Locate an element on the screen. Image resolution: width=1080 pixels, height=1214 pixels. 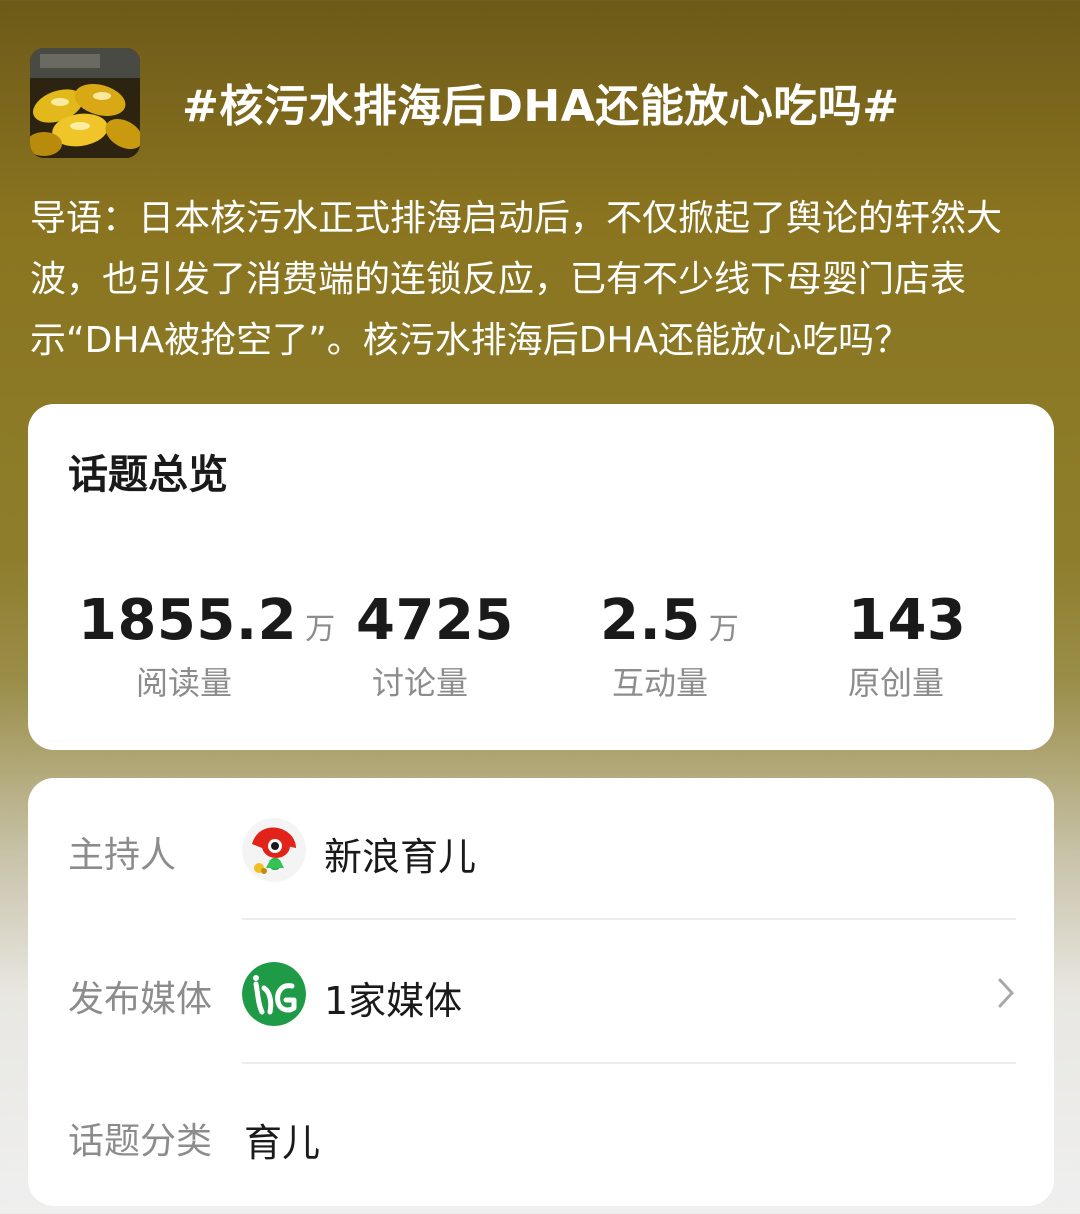
stat-interactions: 2.5 万 互动量 is located at coordinates (730, 648).